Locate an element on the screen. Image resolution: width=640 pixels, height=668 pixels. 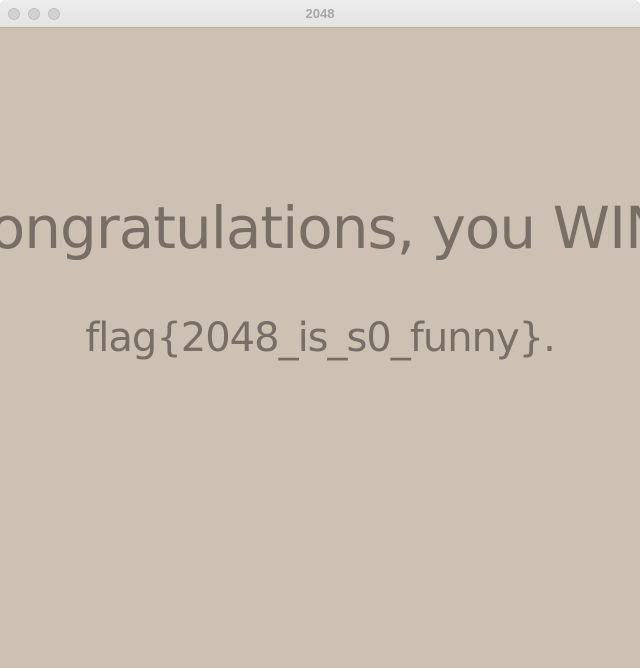
flag-text: flag{2048_is_s0_funny}. is located at coordinates (320, 338).